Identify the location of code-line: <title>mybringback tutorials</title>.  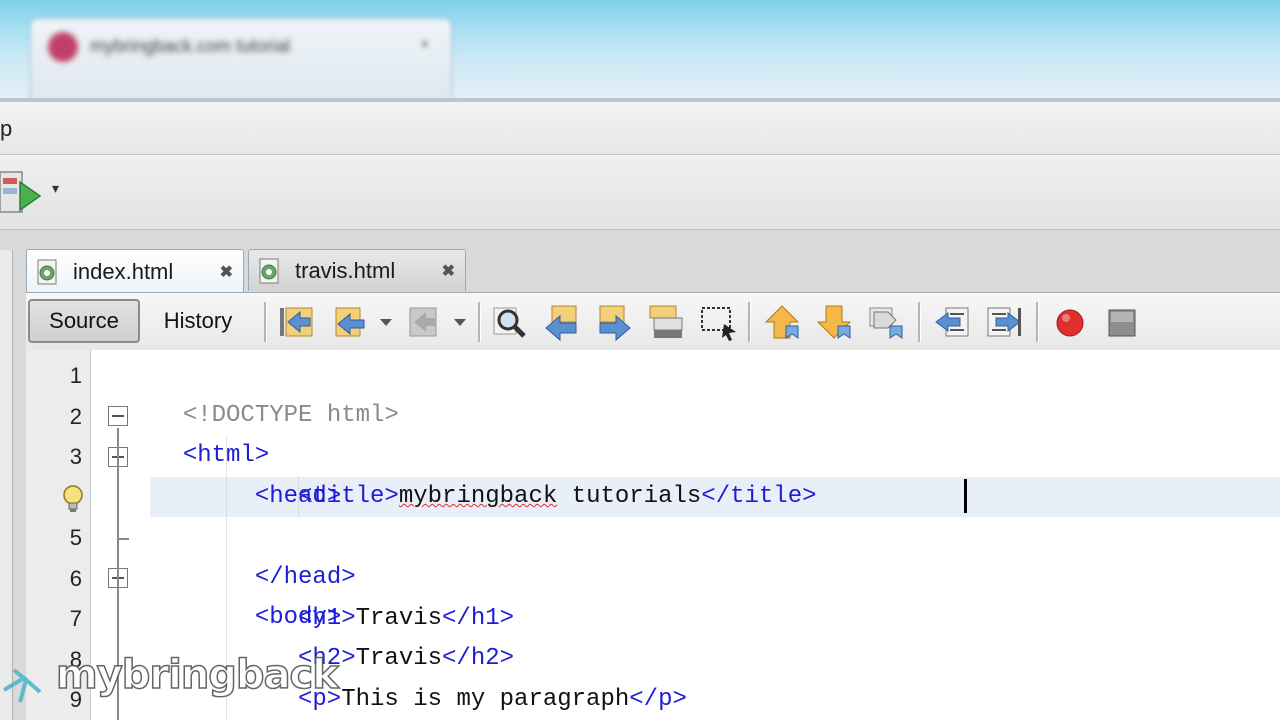
(557, 497).